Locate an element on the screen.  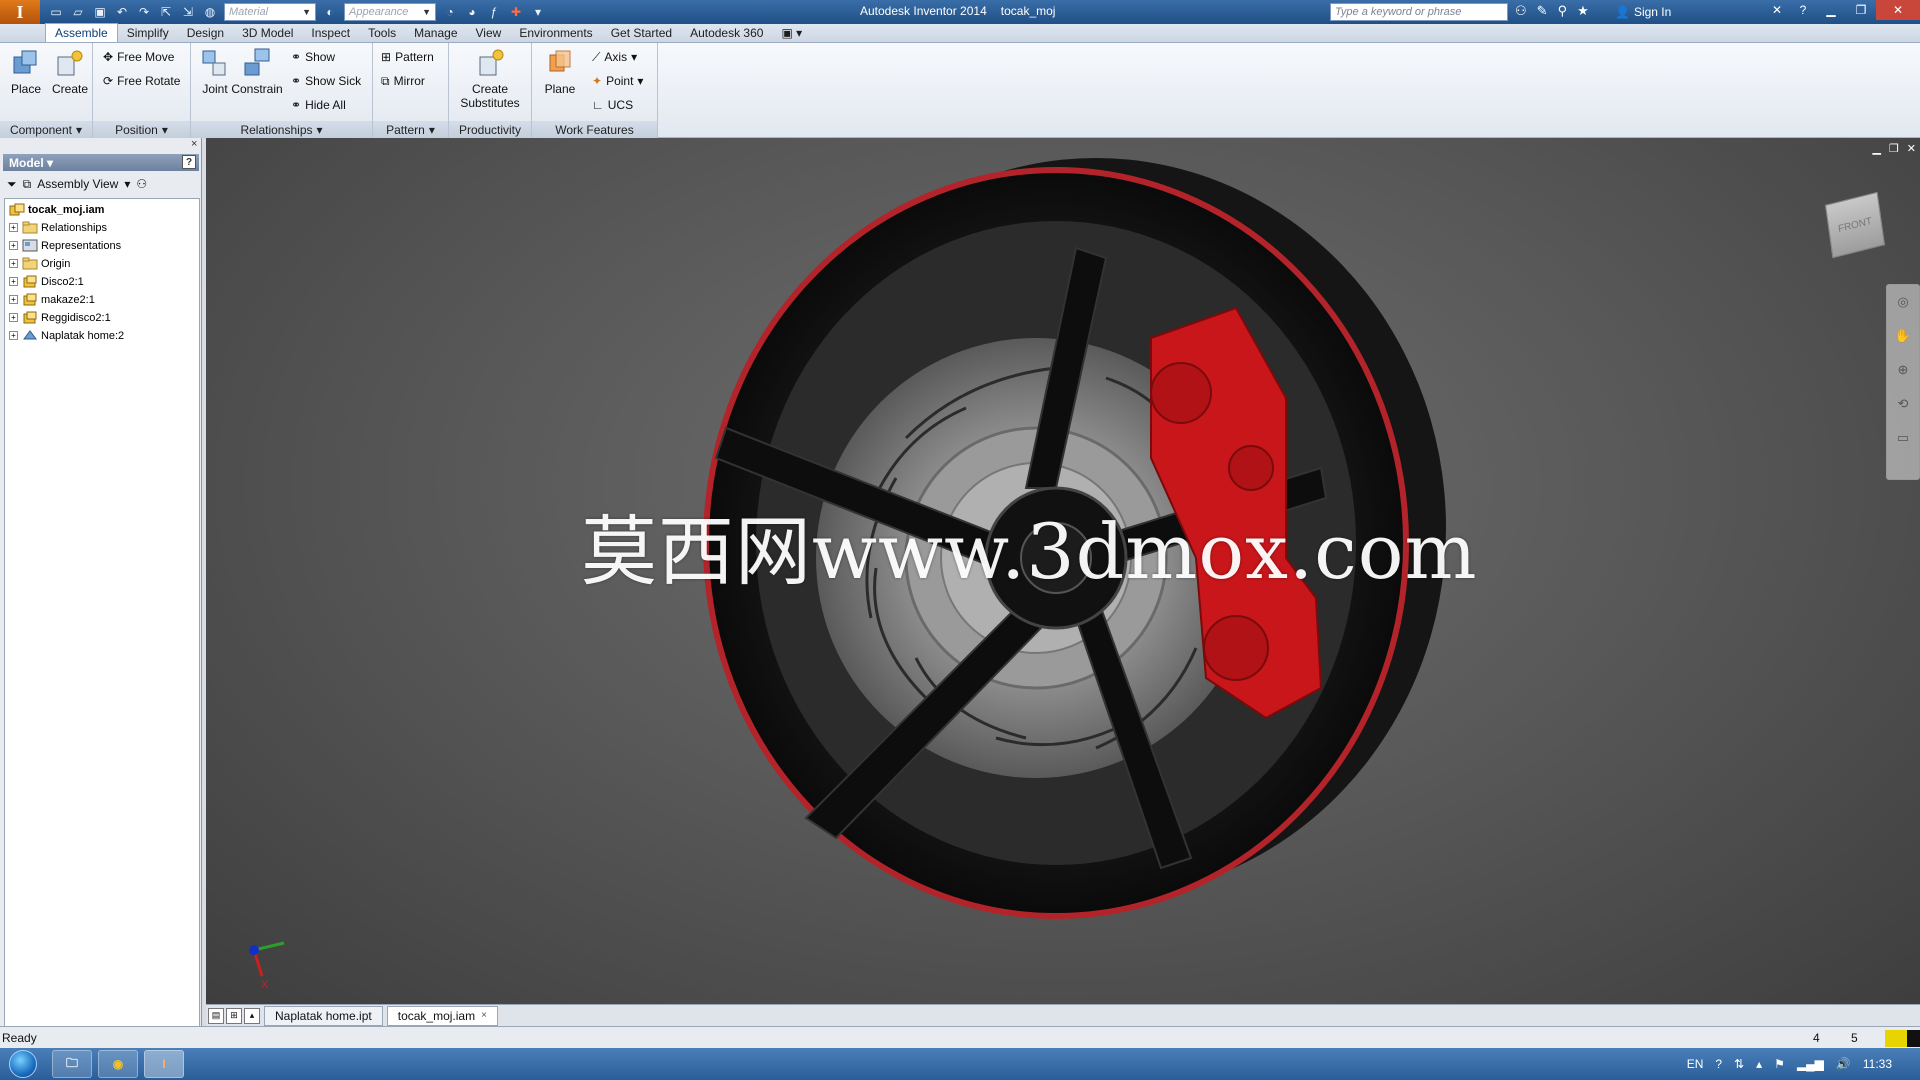
restore-button: ❐ is located at coordinates (1861, 10).